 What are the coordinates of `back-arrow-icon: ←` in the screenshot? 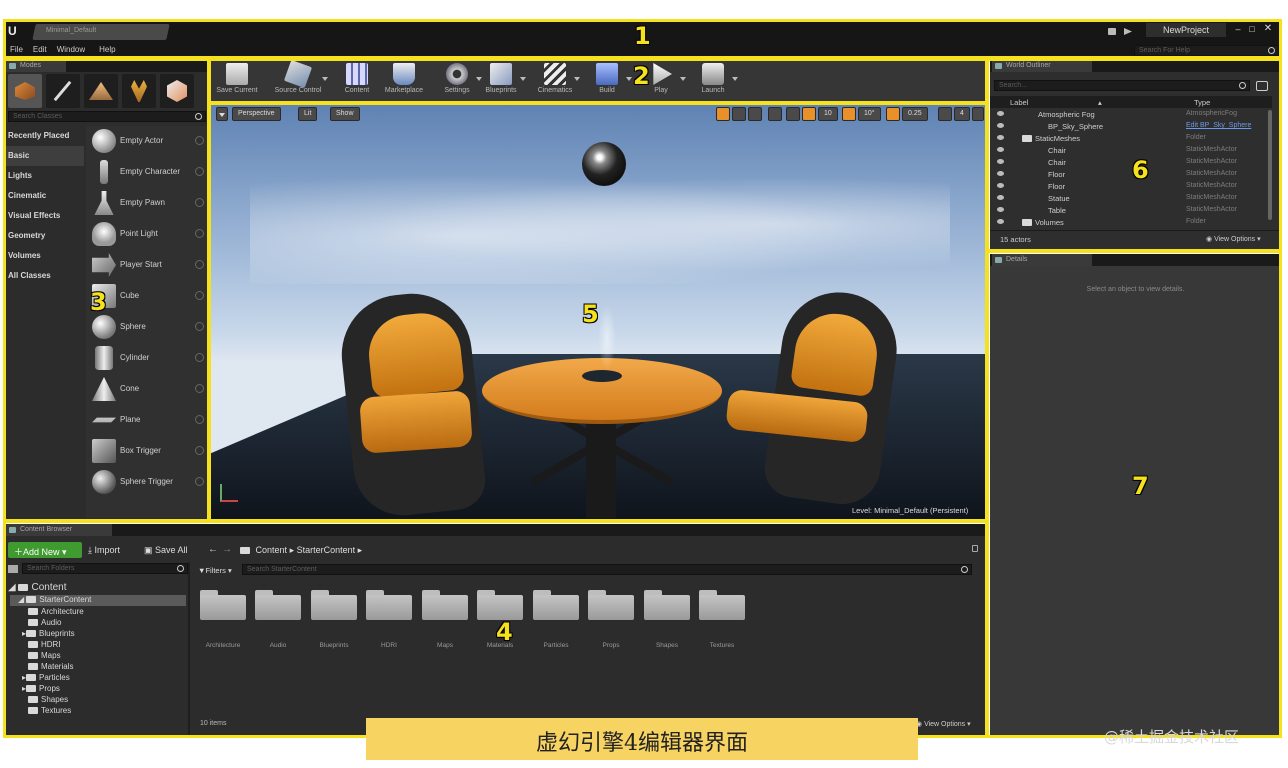 It's located at (213, 549).